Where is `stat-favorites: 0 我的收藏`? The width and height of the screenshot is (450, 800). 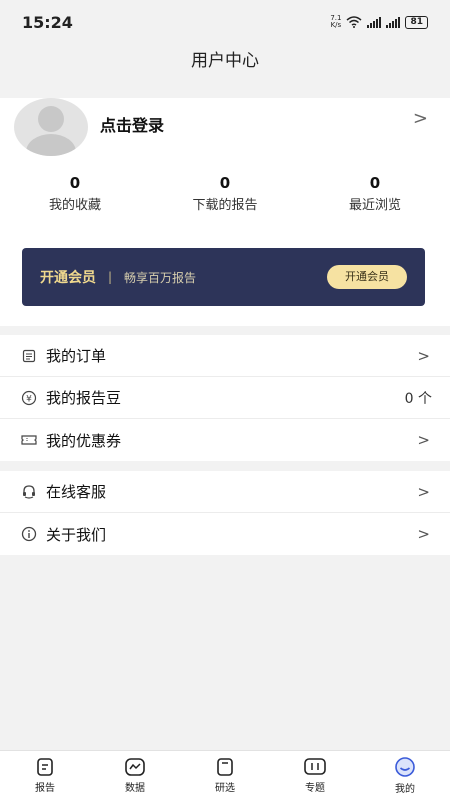
stat-favorites: 0 我的收藏 is located at coordinates (75, 193).